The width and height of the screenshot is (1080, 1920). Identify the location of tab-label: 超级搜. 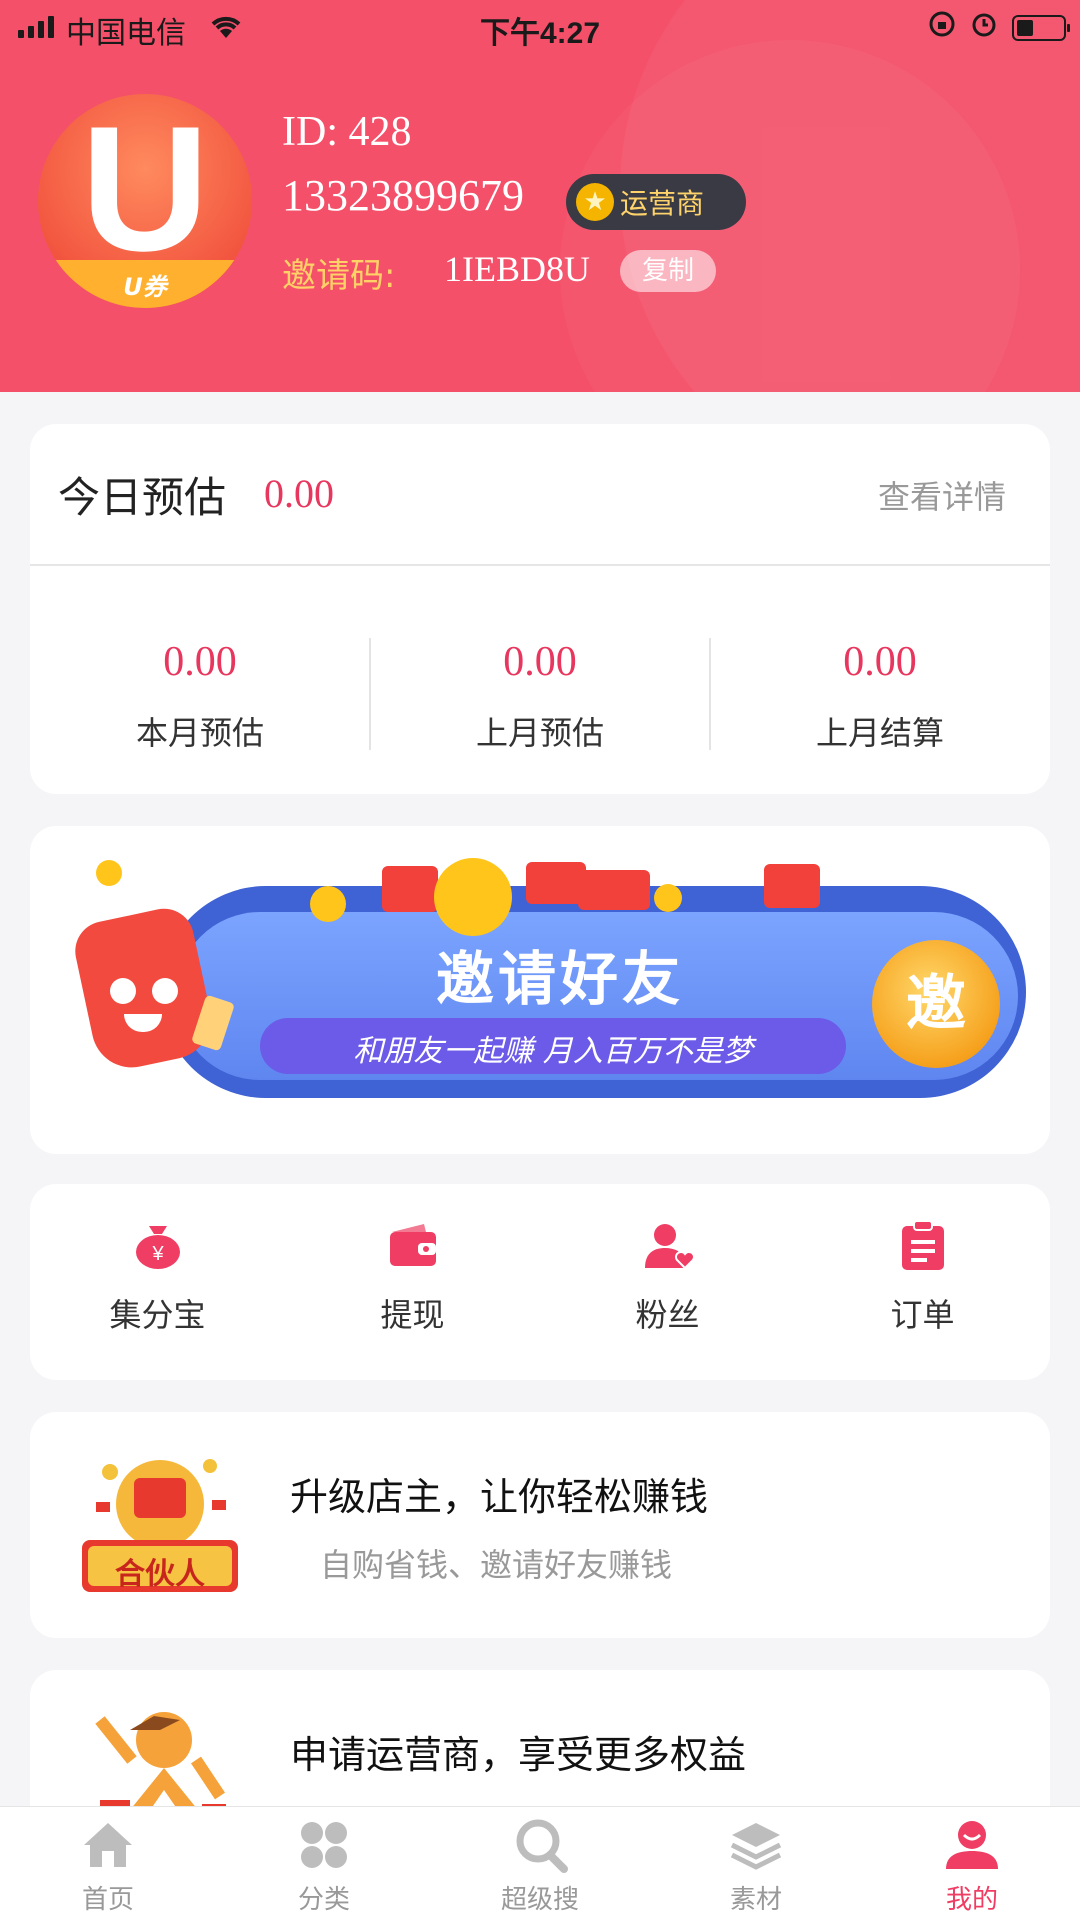
(539, 1900).